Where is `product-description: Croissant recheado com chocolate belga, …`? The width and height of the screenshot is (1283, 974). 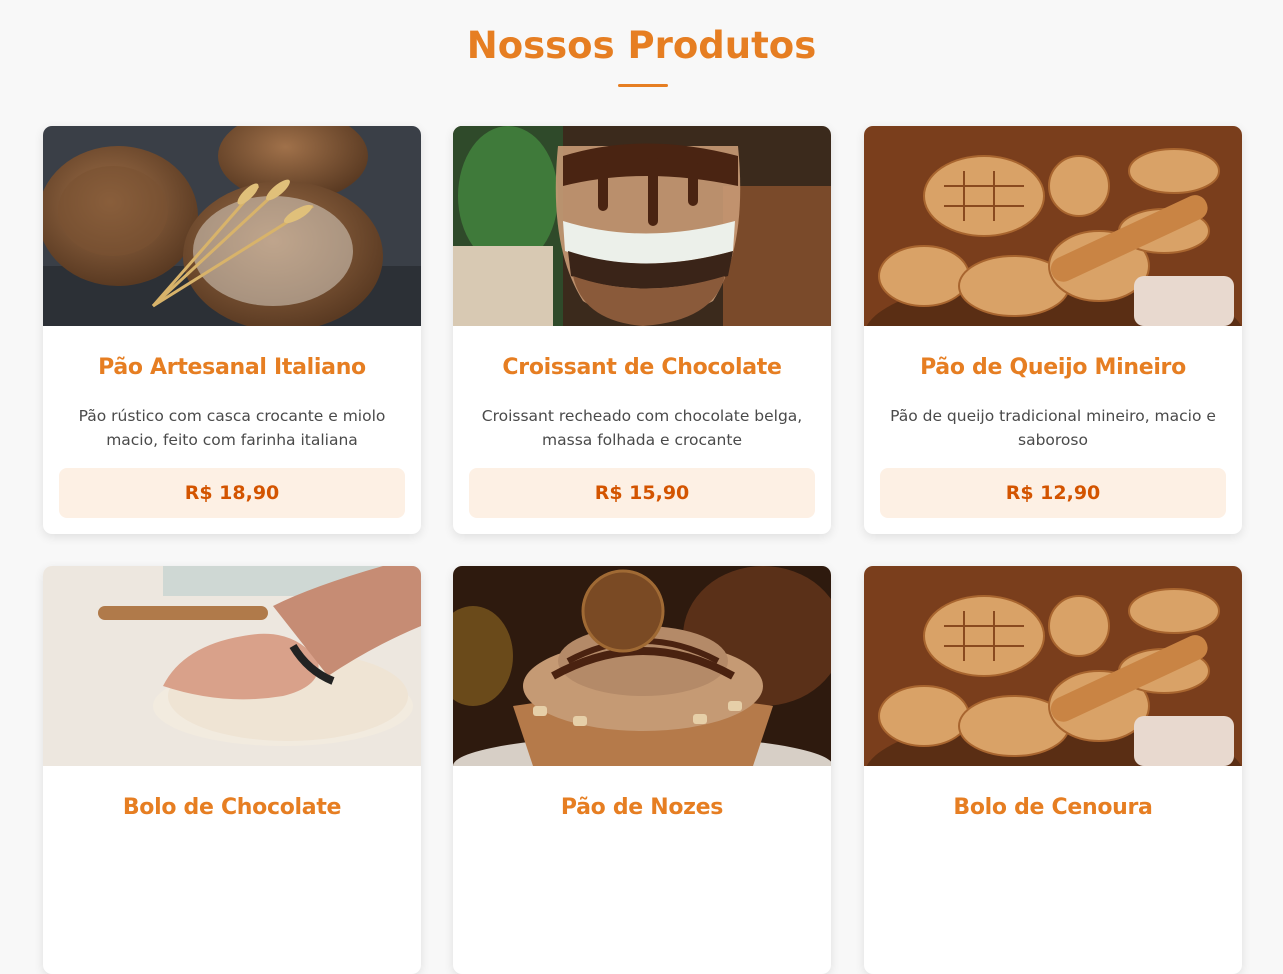
product-description: Croissant recheado com chocolate belga, … is located at coordinates (642, 428).